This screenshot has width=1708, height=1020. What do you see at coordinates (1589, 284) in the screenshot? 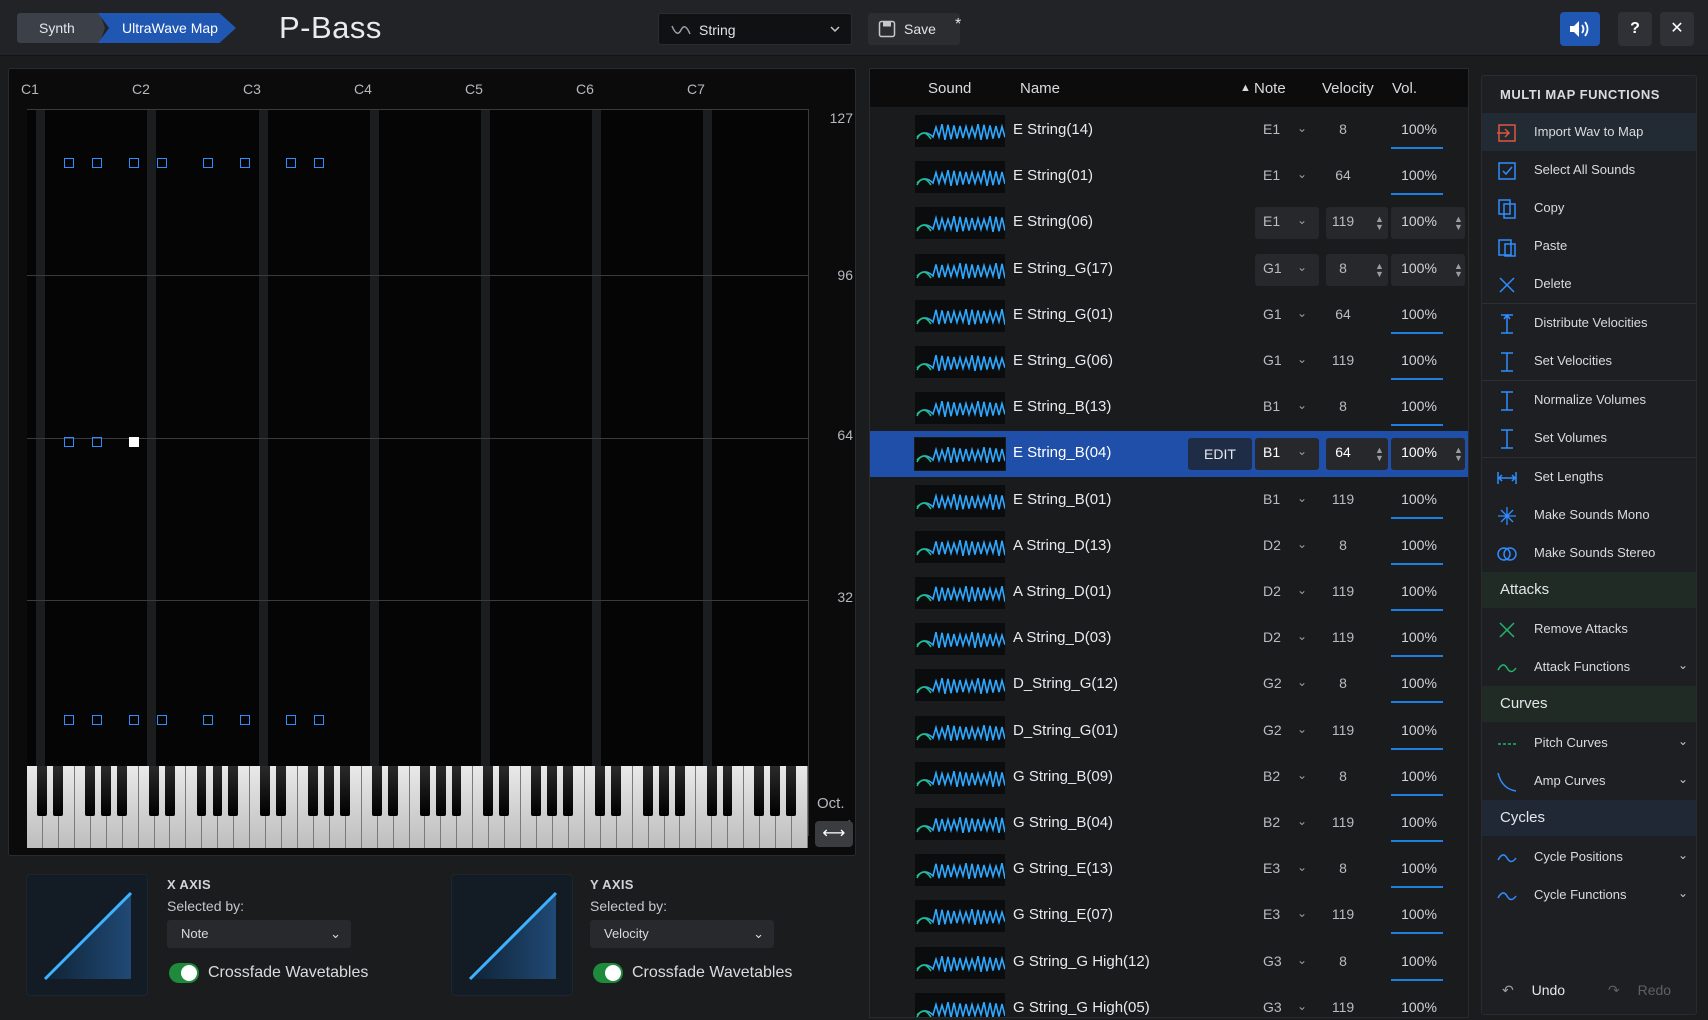
I see `delete-button: Delete` at bounding box center [1589, 284].